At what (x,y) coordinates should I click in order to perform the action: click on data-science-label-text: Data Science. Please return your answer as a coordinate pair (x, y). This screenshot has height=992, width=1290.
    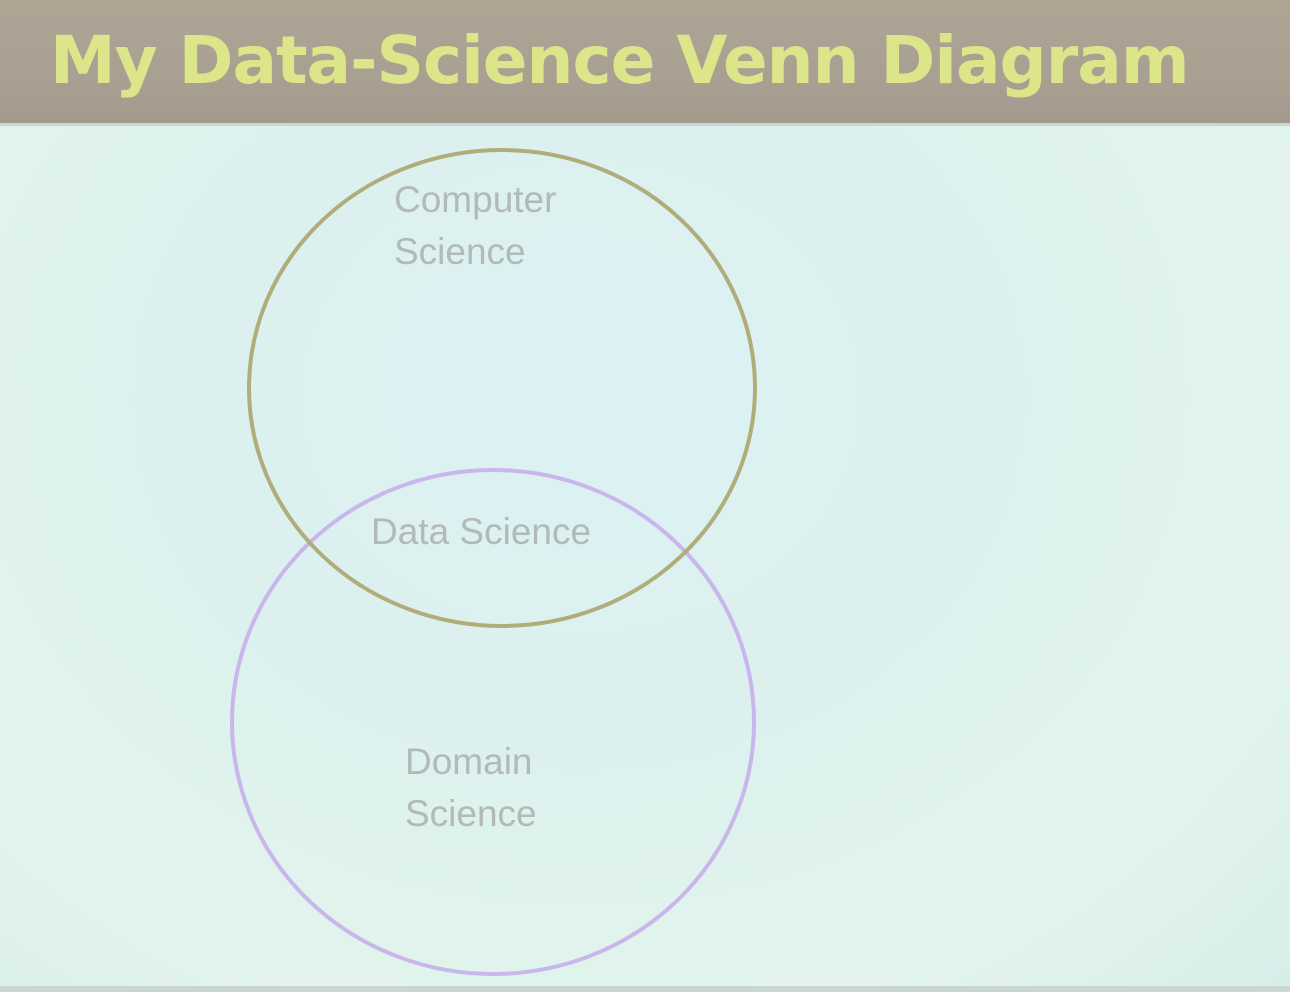
    Looking at the image, I should click on (481, 531).